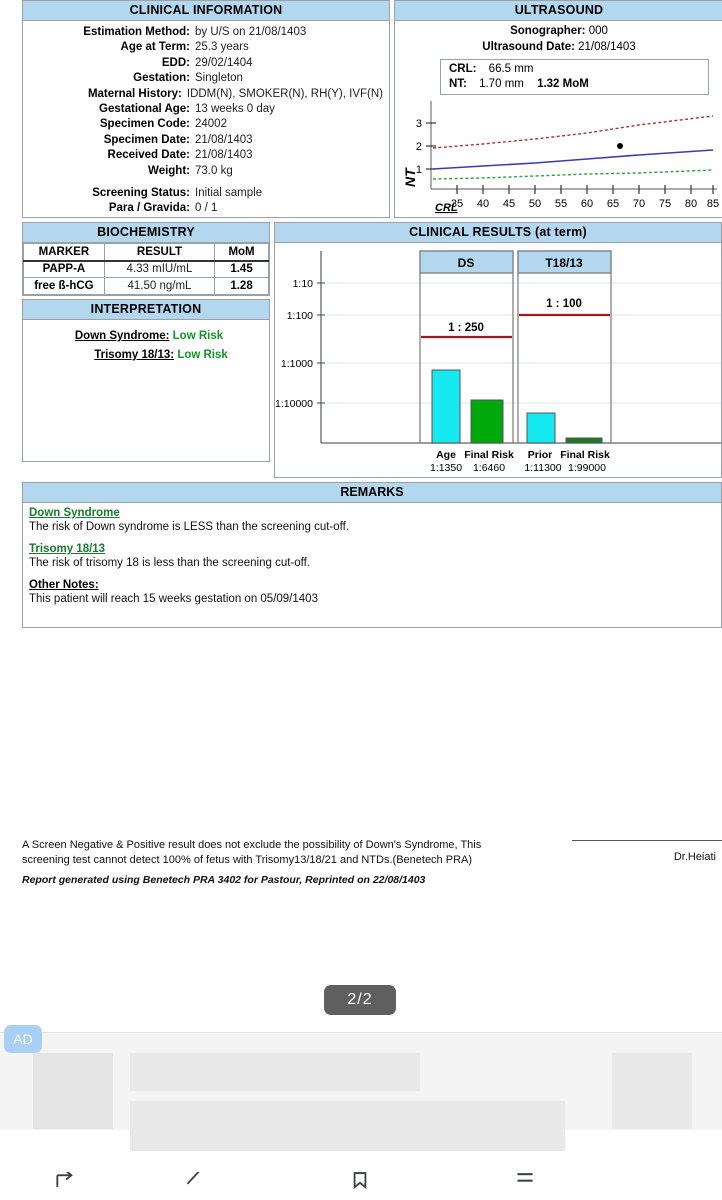 This screenshot has height=1200, width=722. I want to click on column-marker: MARKER, so click(64, 252).